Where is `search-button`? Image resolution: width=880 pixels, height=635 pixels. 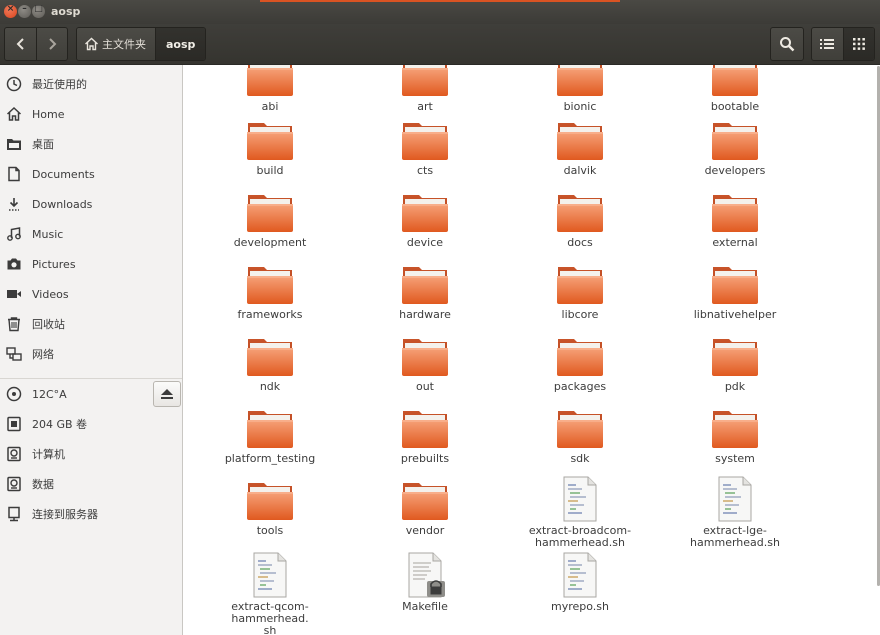 search-button is located at coordinates (787, 44).